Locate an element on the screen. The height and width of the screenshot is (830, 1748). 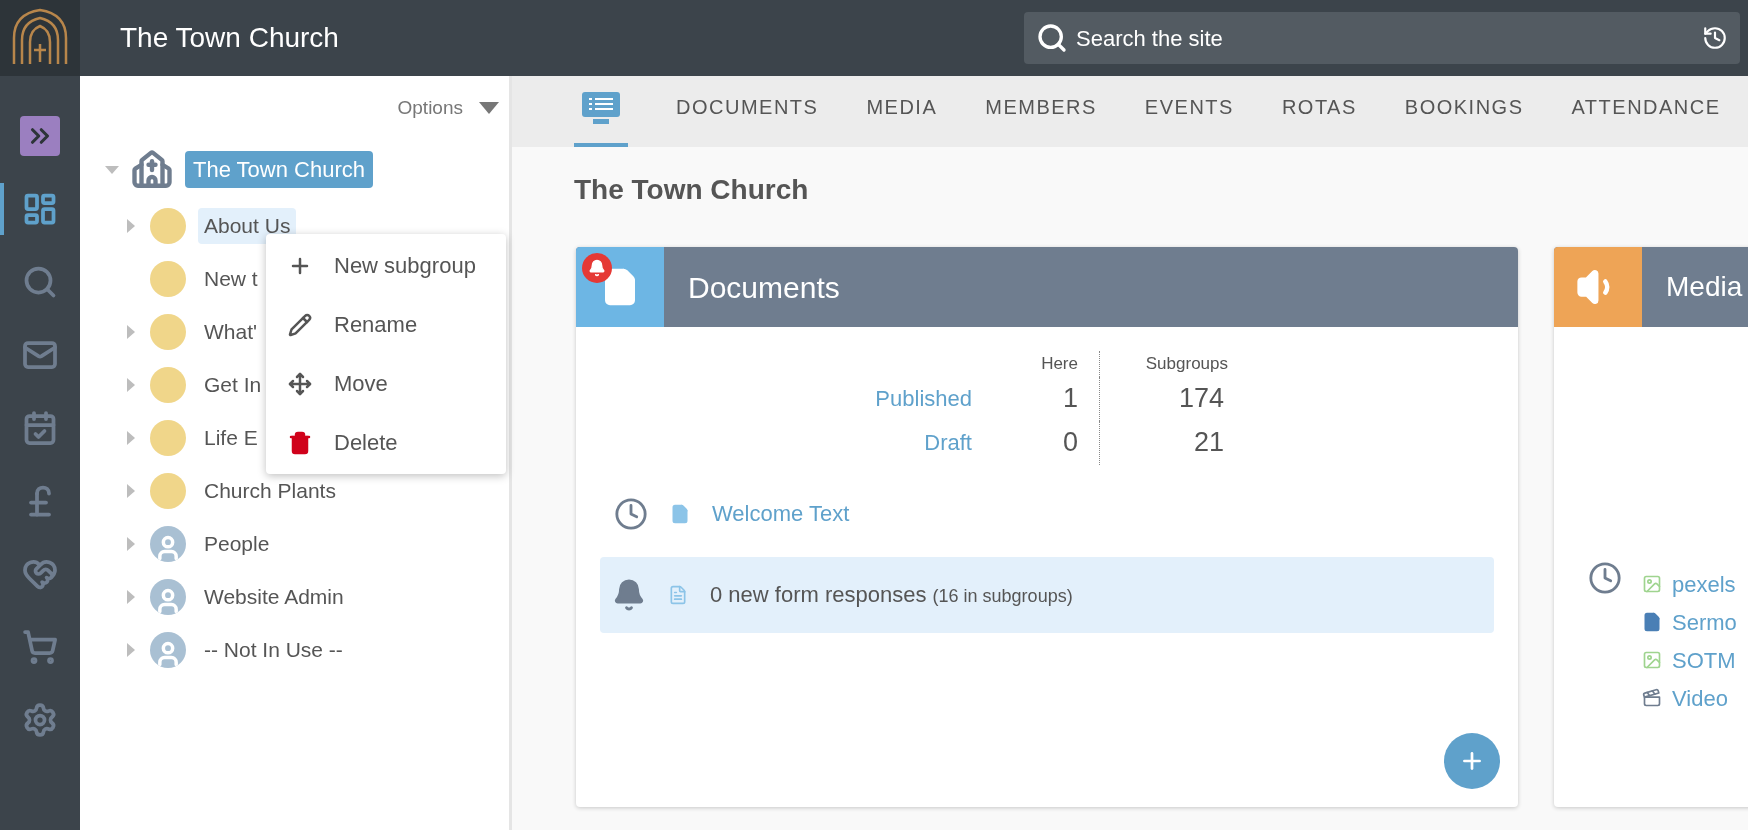
card-title: Media is located at coordinates (1704, 287).